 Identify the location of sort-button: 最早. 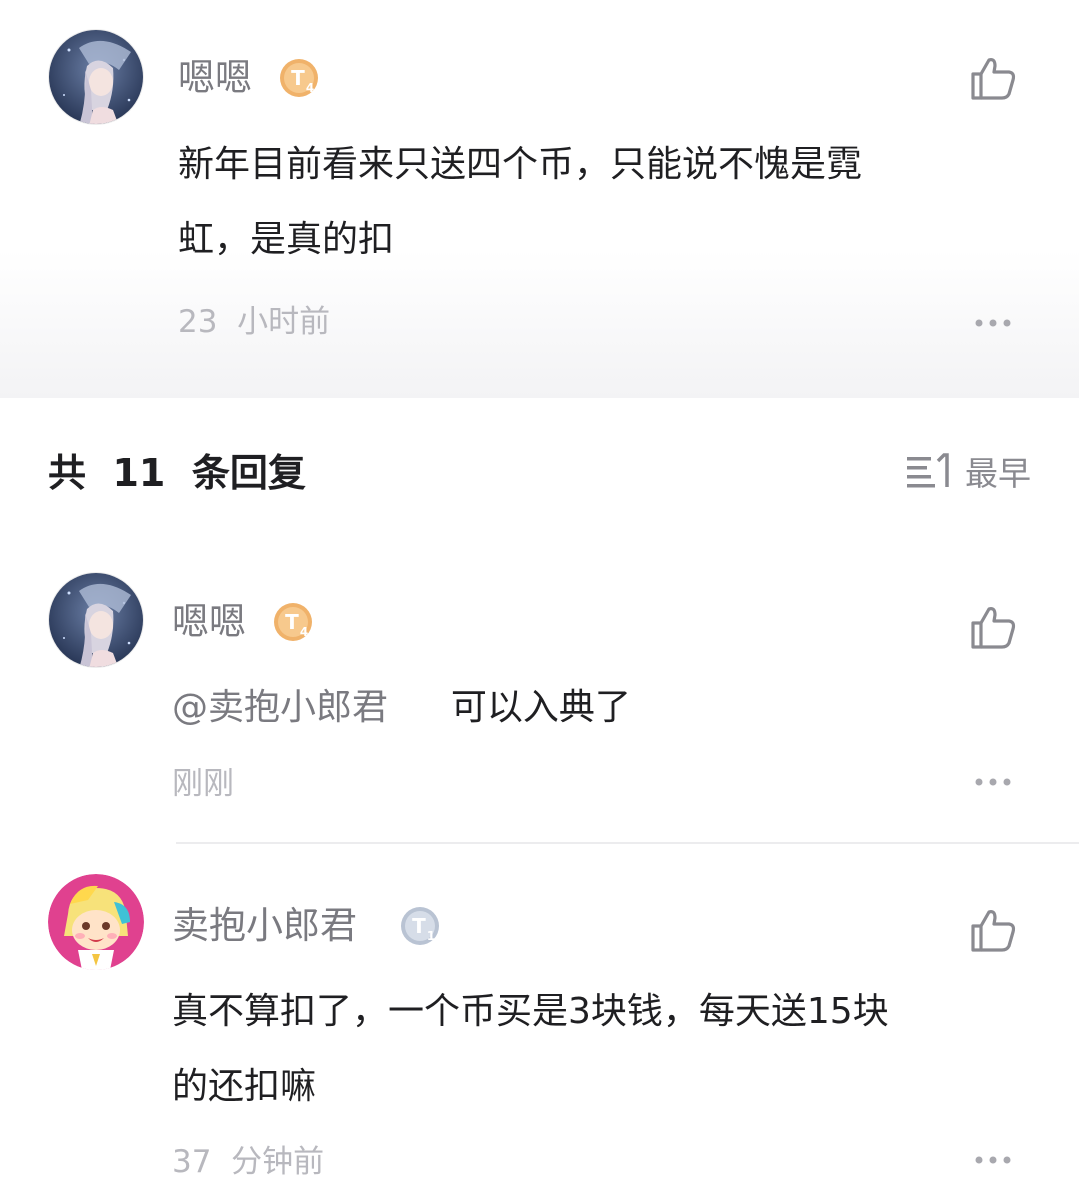
(969, 471).